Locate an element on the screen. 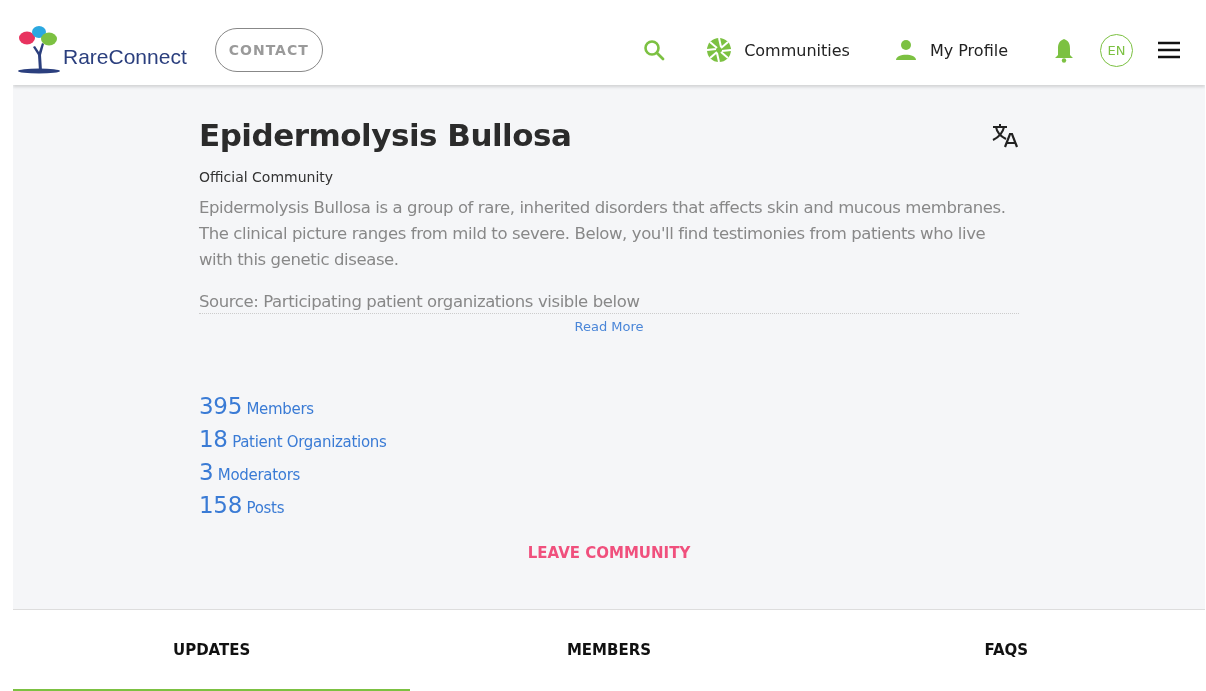 This screenshot has width=1206, height=691. tab: MEMBERS is located at coordinates (609, 650).